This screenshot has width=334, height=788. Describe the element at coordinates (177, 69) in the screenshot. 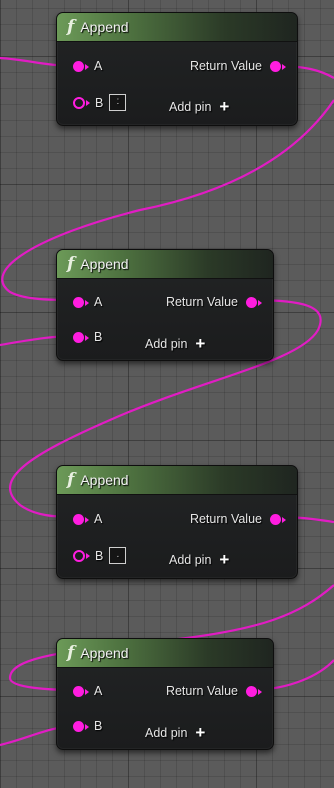

I see `append-node-1: f Append A Return Value B : Add pin +` at that location.